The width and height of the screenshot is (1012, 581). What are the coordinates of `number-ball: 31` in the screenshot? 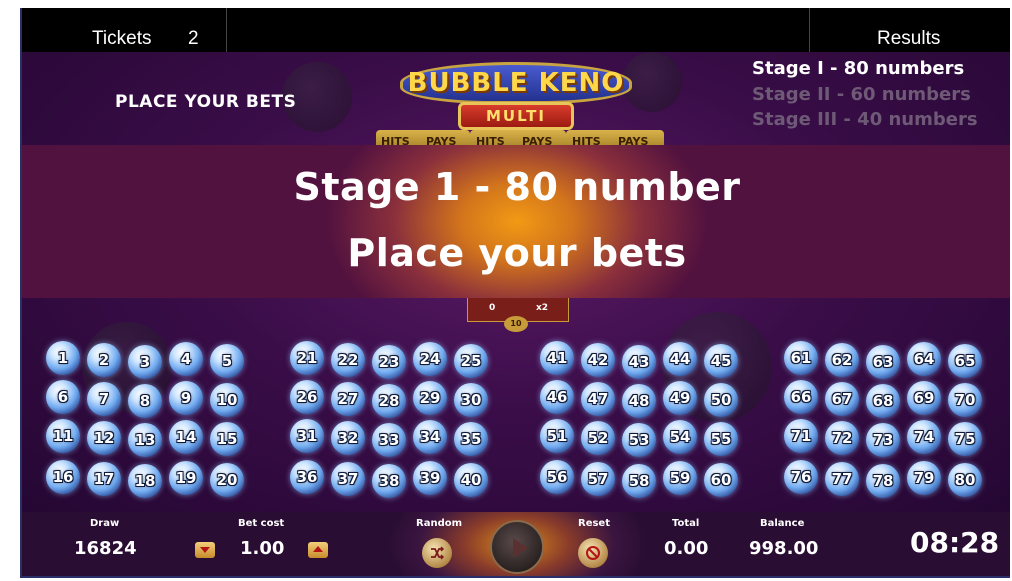 It's located at (307, 436).